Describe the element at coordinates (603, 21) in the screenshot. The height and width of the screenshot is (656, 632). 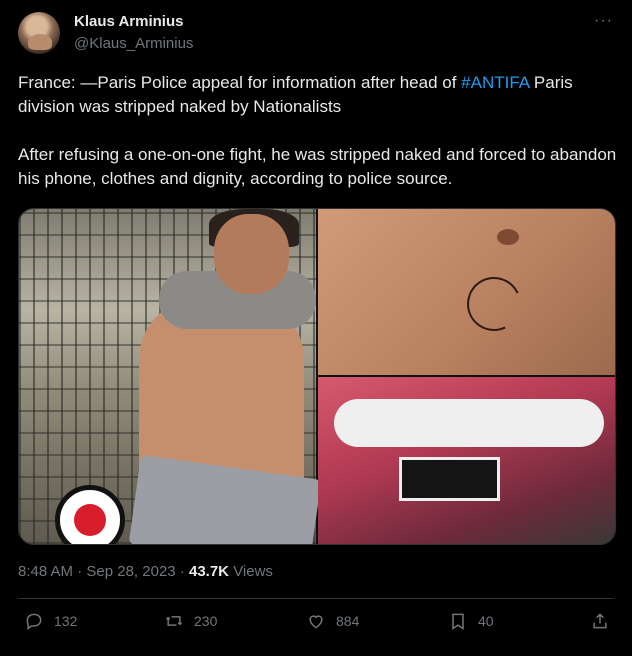
I see `more-icon: ···` at that location.